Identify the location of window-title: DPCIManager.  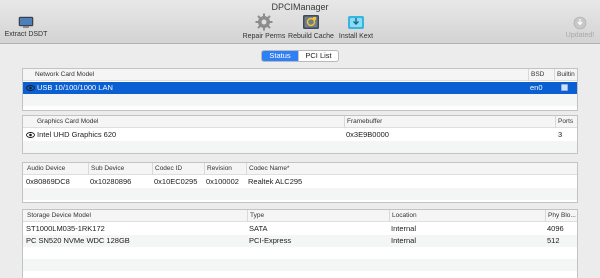
(300, 7).